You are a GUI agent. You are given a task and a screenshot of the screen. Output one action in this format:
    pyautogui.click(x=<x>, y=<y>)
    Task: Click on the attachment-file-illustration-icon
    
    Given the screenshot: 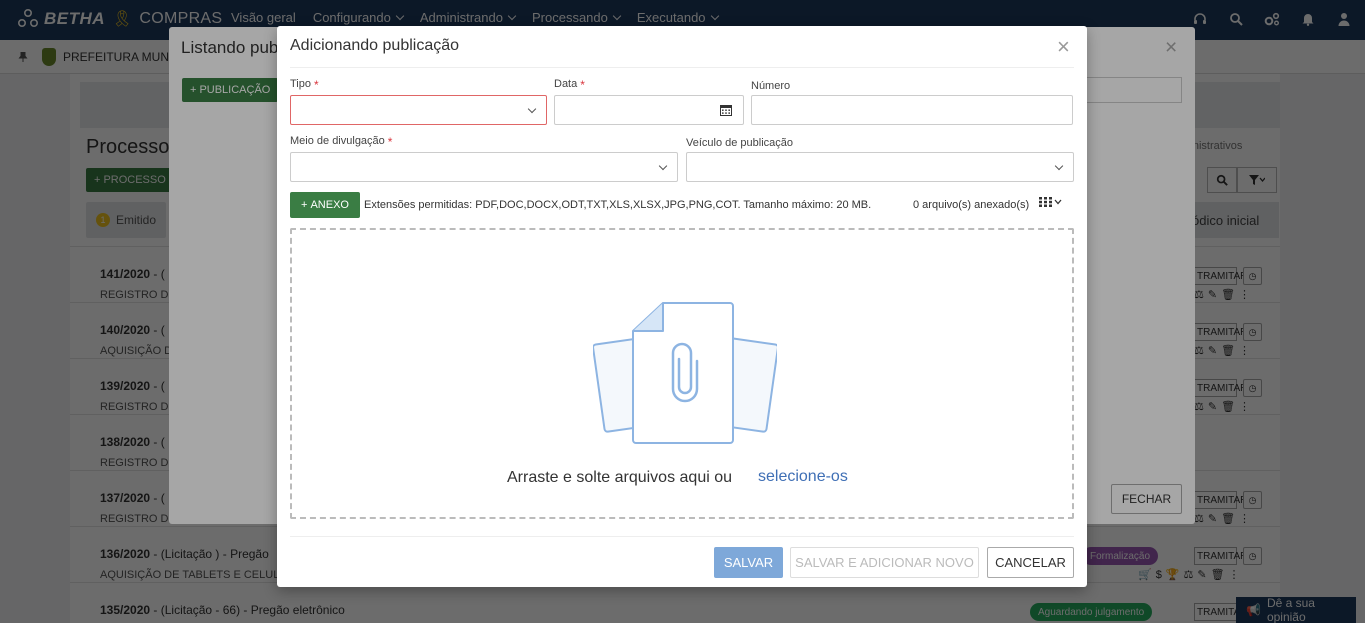 What is the action you would take?
    pyautogui.click(x=685, y=373)
    